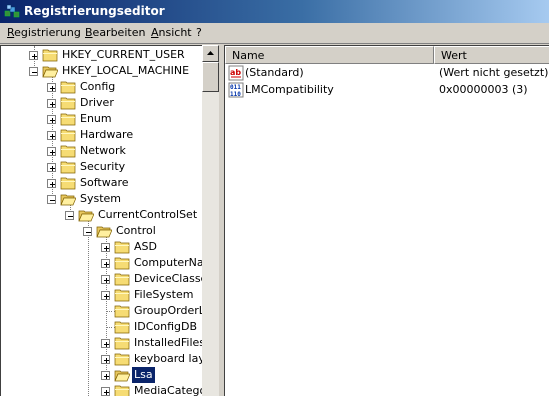 The width and height of the screenshot is (549, 396). I want to click on tree-node: Software, so click(101, 183).